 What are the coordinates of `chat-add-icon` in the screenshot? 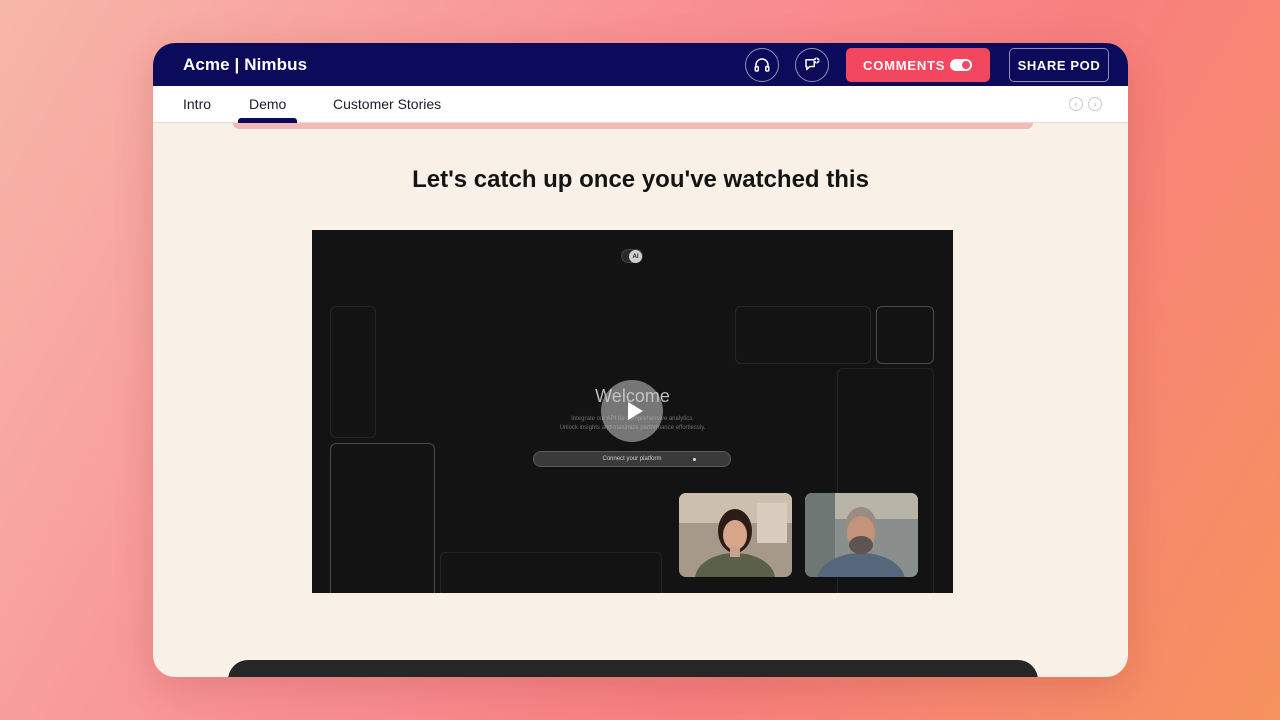 It's located at (812, 64).